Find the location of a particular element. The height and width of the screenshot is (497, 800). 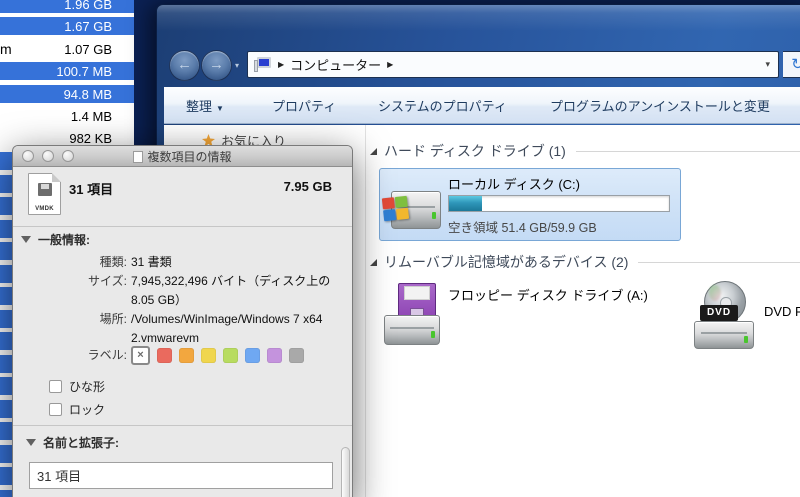

list-item: 1.96 GB is located at coordinates (67, 6).